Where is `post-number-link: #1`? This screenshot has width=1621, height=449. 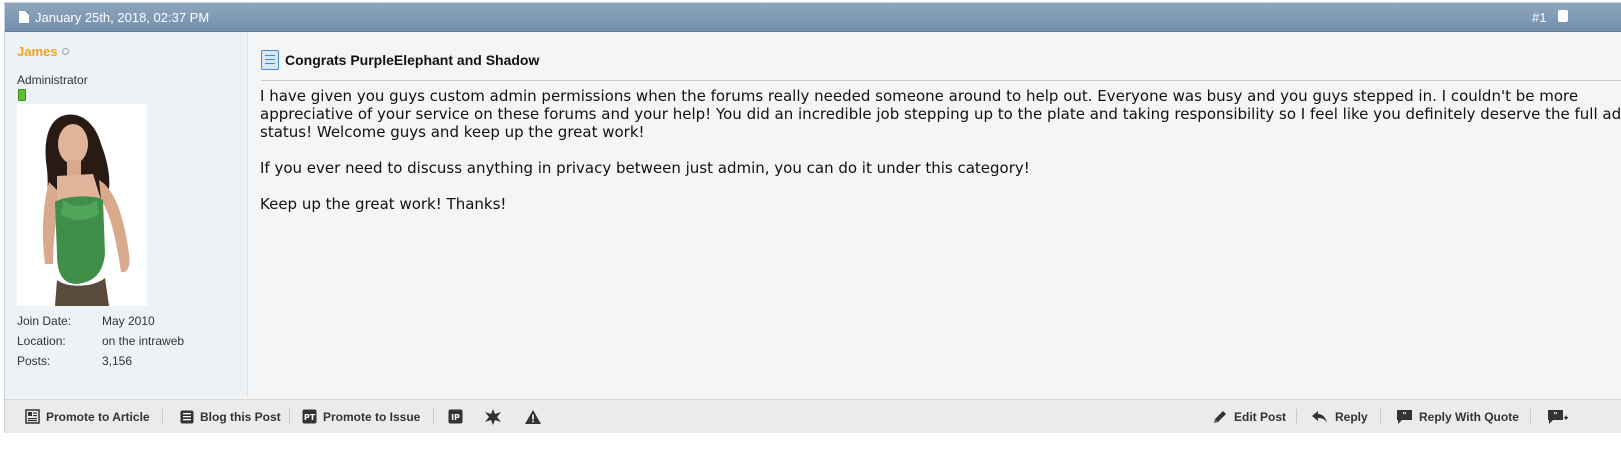
post-number-link: #1 is located at coordinates (1539, 17).